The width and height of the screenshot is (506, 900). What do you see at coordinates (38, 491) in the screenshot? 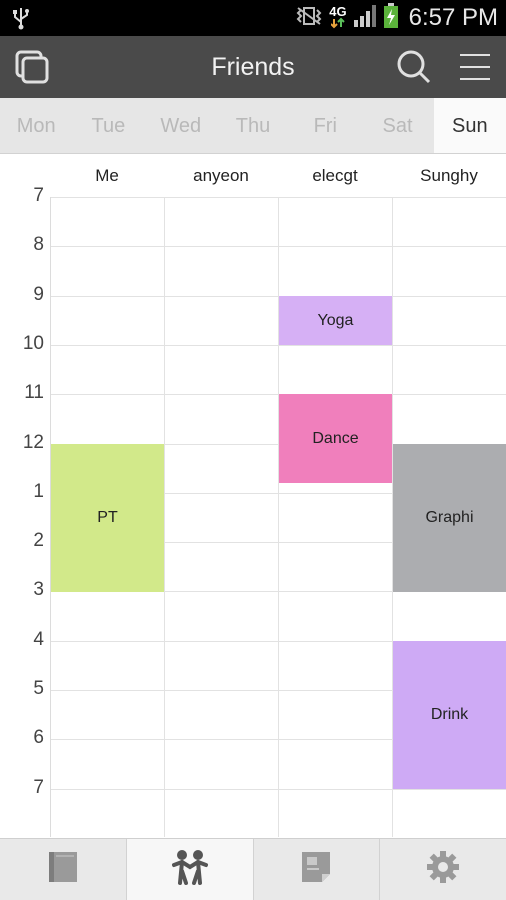
I see `hour-label: 1` at bounding box center [38, 491].